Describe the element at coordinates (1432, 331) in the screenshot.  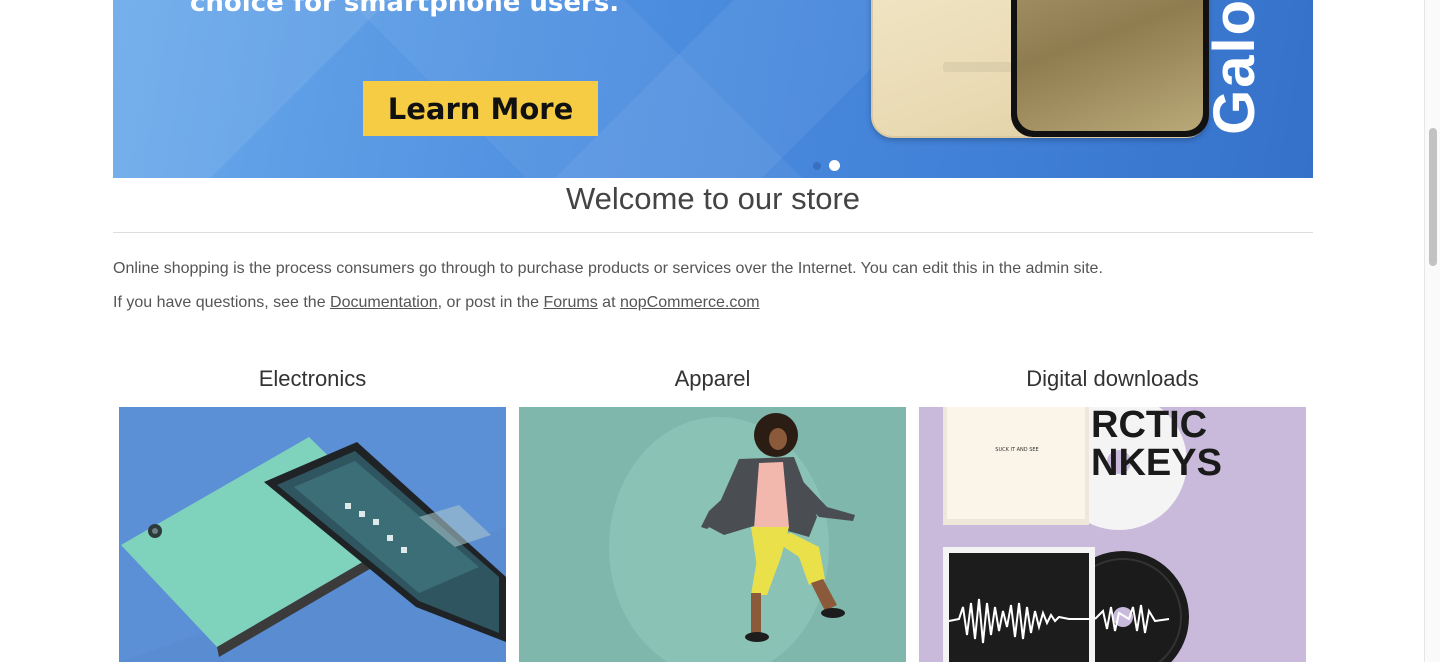
I see `page-scrollbar` at that location.